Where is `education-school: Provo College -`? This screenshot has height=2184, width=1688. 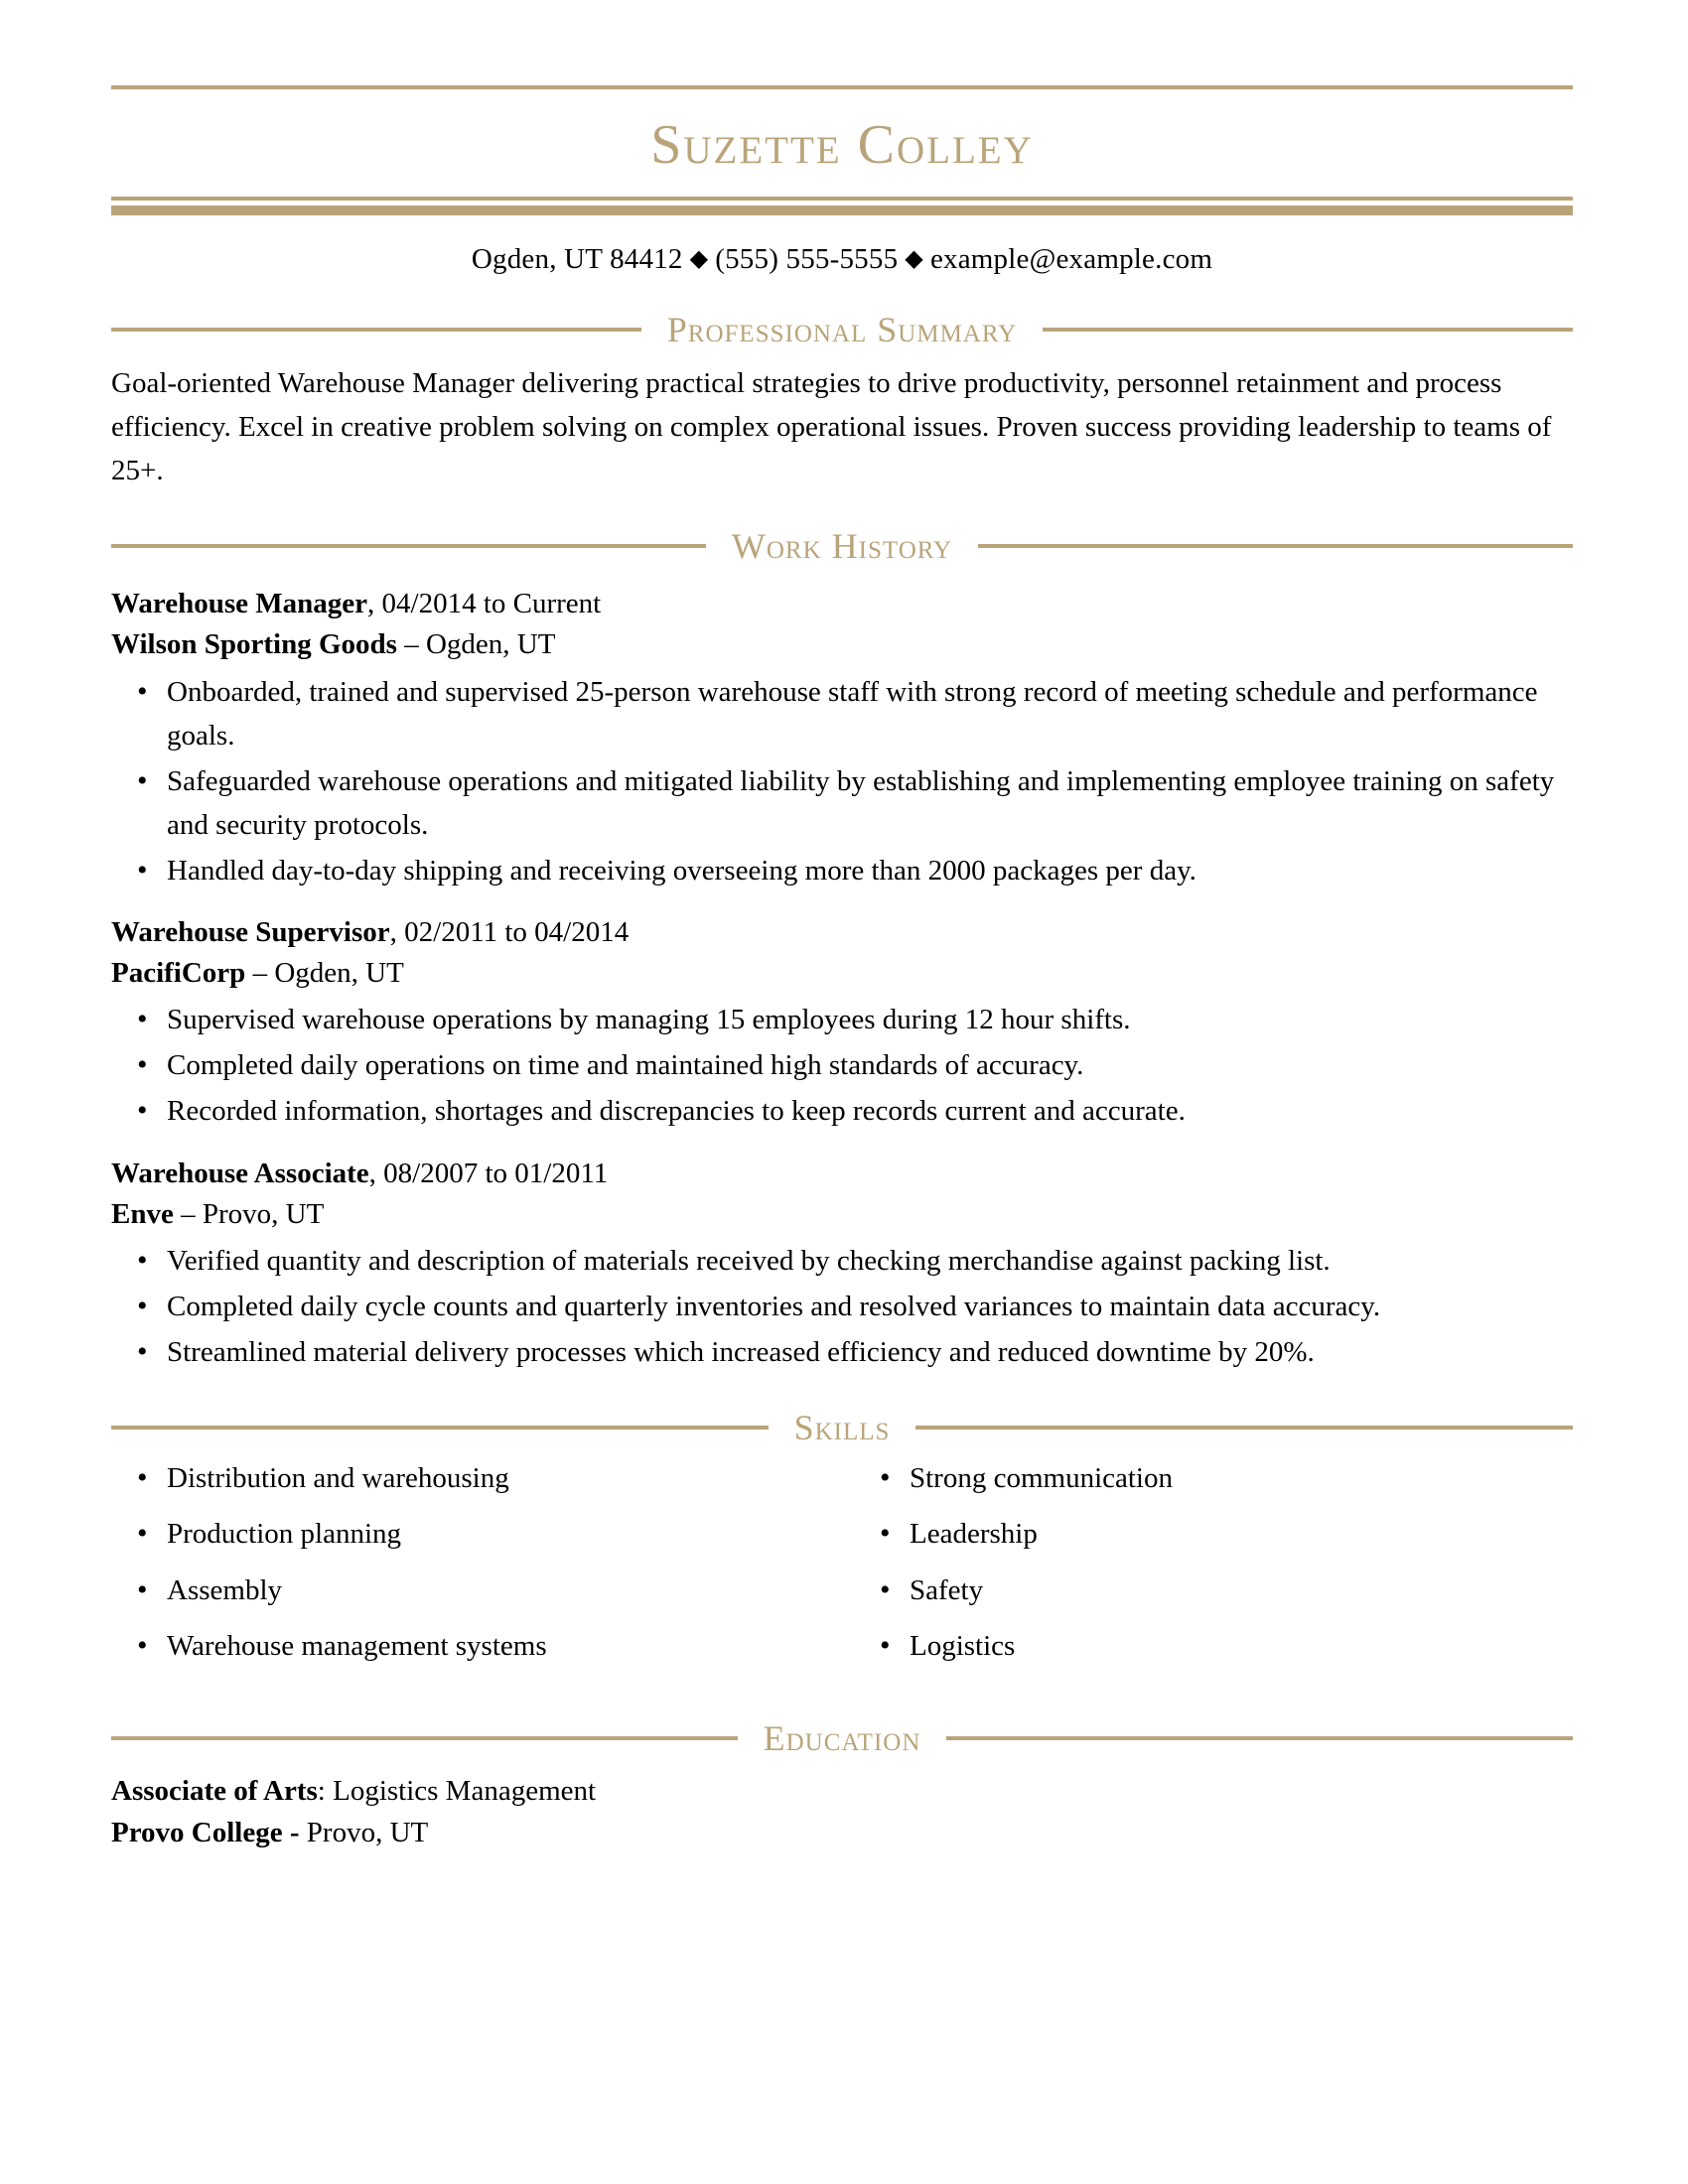 education-school: Provo College - is located at coordinates (205, 1833).